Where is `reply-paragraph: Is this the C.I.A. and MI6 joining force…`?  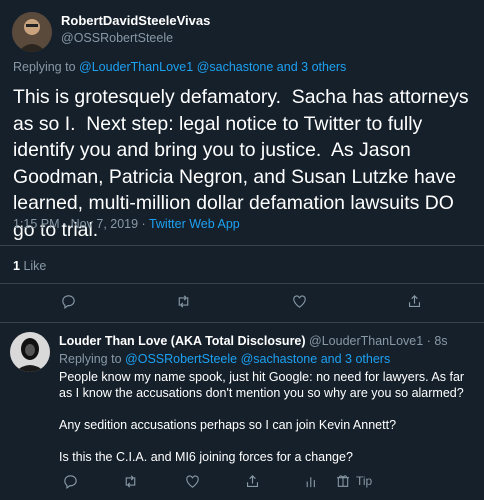
reply-paragraph: Is this the C.I.A. and MI6 joining force… is located at coordinates (206, 457).